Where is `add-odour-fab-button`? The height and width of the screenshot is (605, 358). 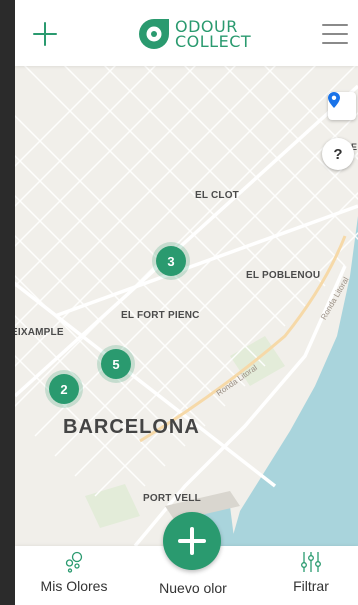 add-odour-fab-button is located at coordinates (192, 541).